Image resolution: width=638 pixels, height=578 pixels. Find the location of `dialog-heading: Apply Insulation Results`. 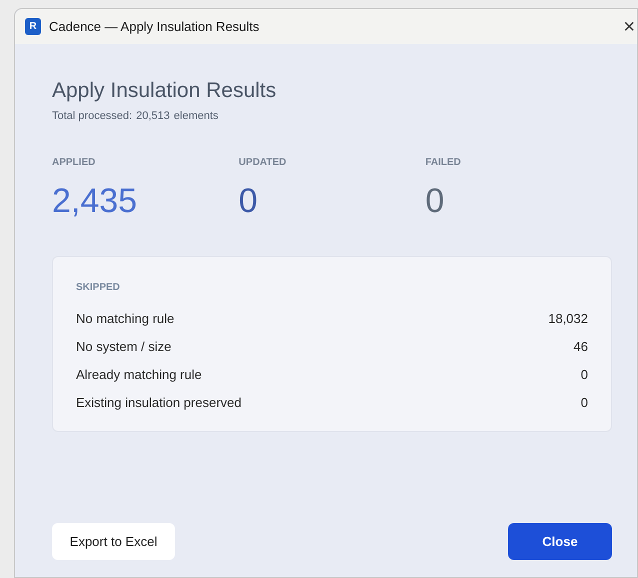

dialog-heading: Apply Insulation Results is located at coordinates (165, 91).